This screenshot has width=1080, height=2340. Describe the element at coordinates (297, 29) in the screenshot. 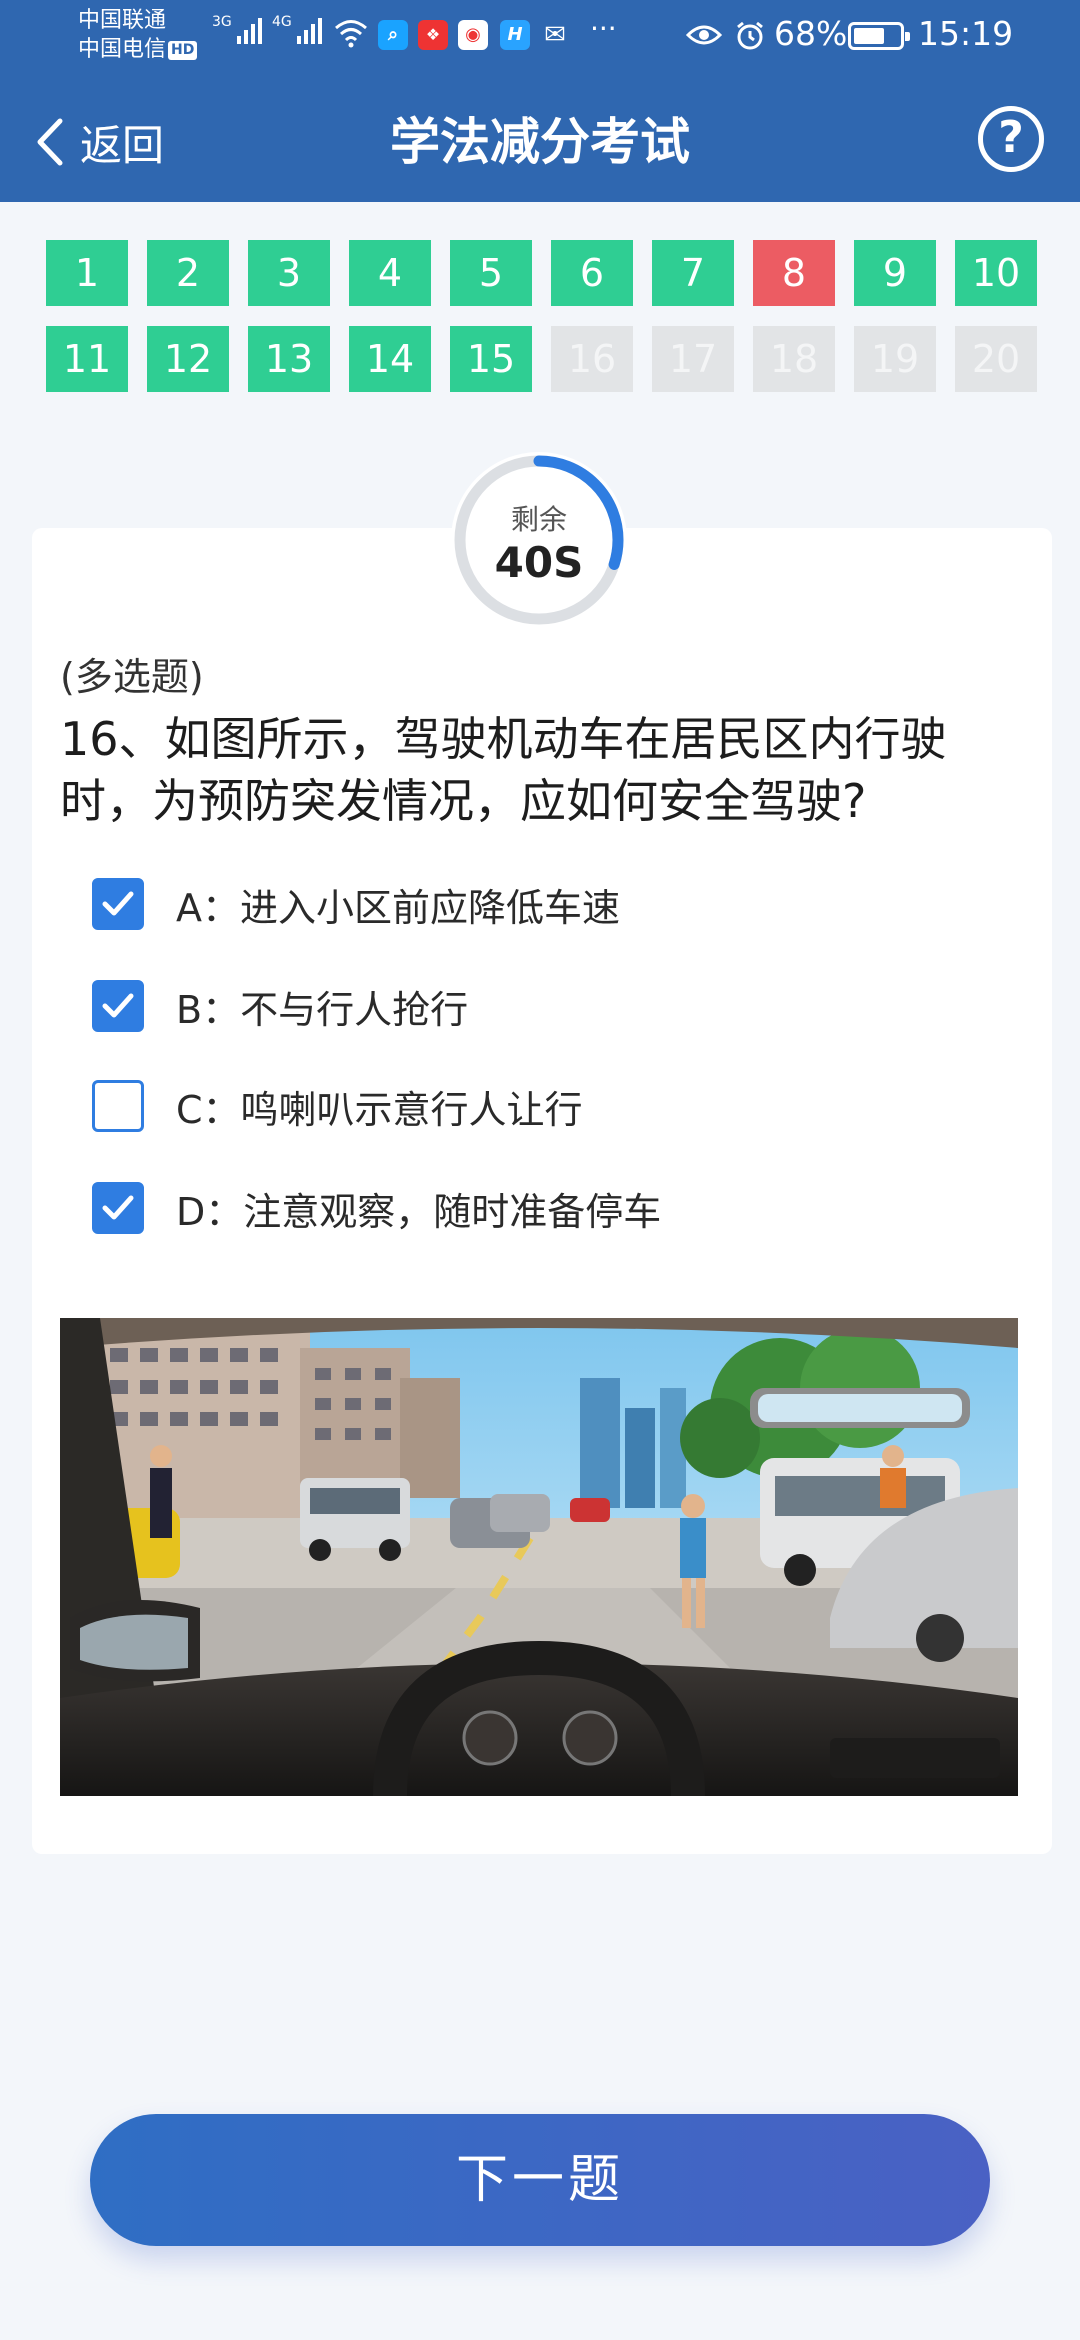

I see `signal-icon: 4G` at that location.